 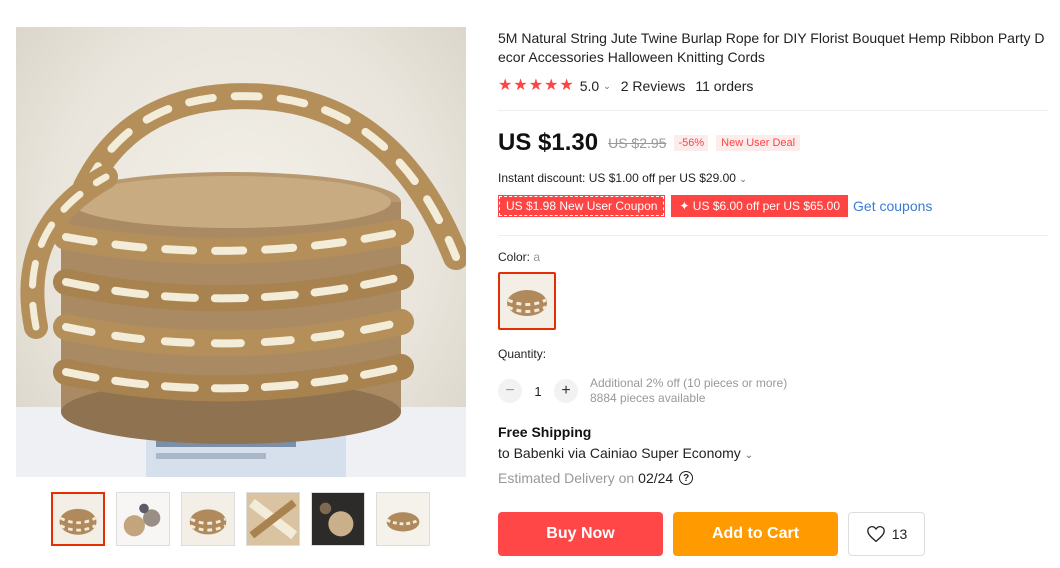 I want to click on color-value: a, so click(x=537, y=257).